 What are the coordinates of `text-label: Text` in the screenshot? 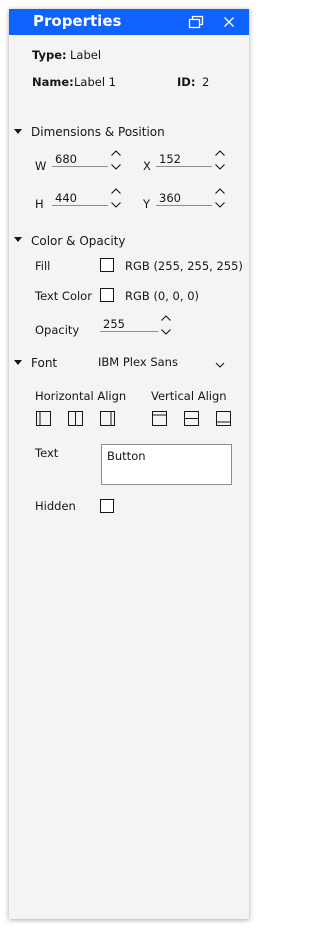 It's located at (47, 453).